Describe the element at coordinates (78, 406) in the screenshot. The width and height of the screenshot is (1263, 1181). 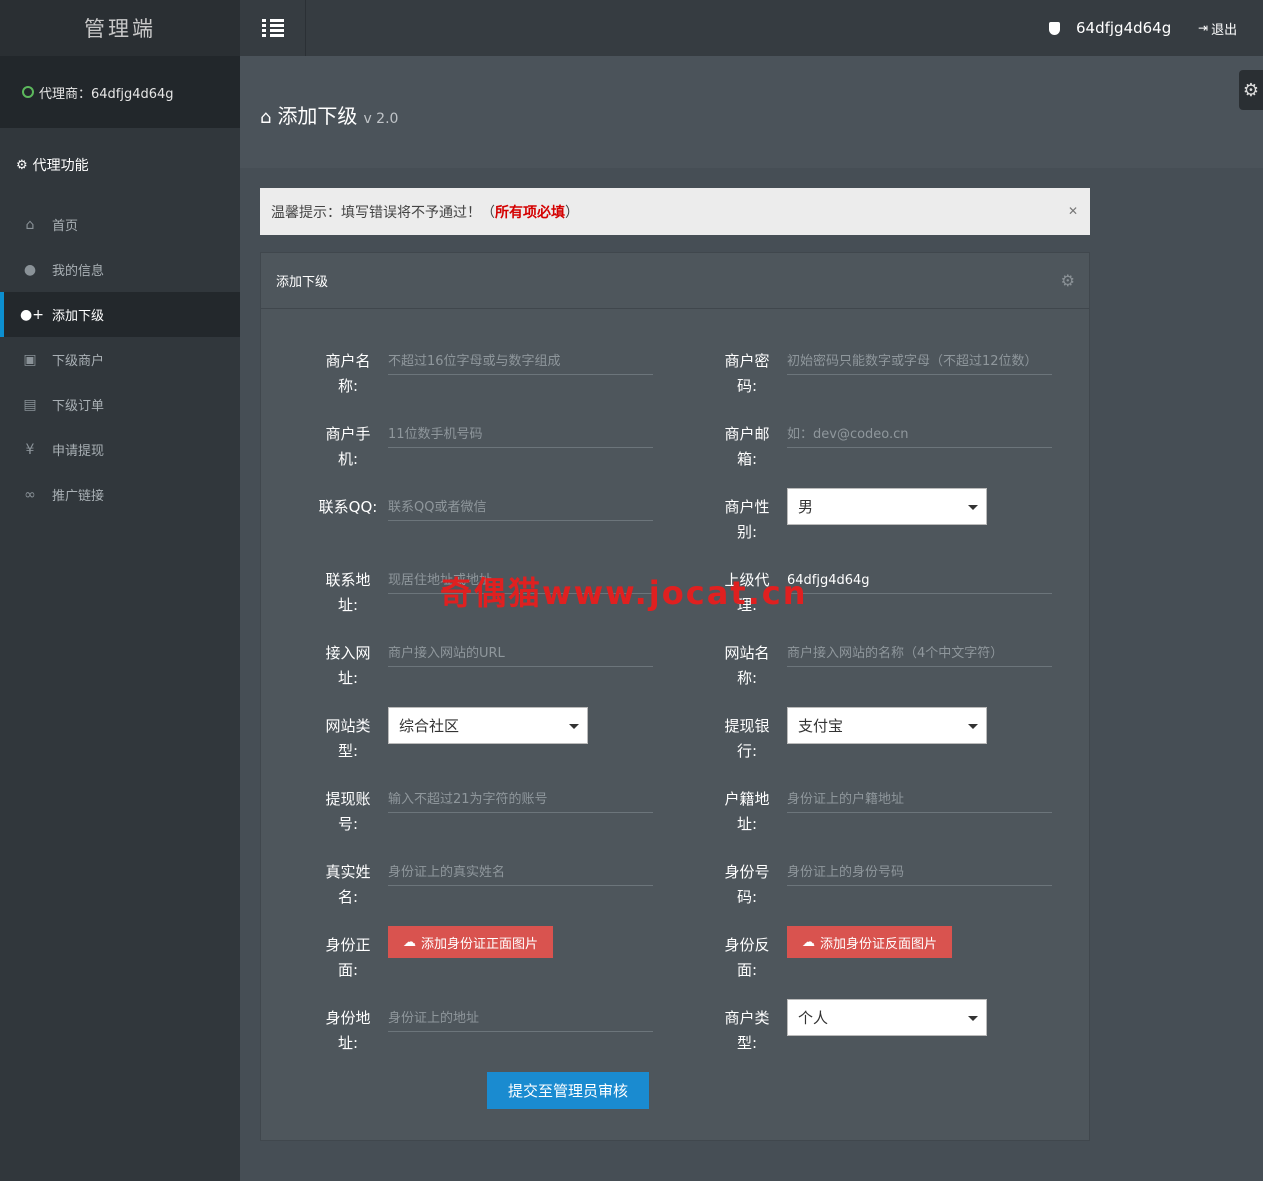
I see `sidebar-item-label: 下级订单` at that location.